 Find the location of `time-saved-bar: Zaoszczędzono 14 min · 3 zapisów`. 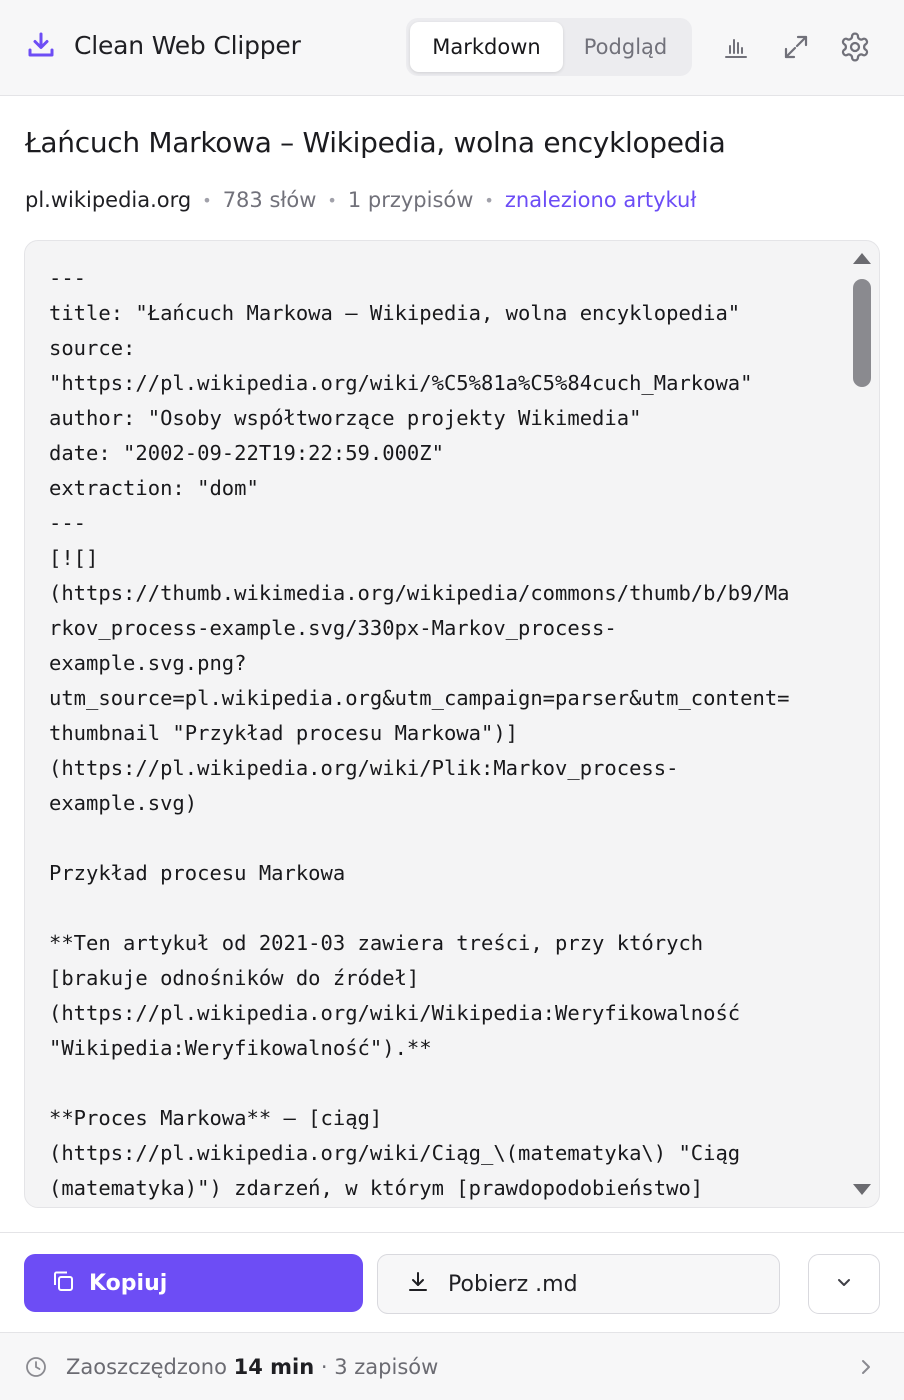

time-saved-bar: Zaoszczędzono 14 min · 3 zapisów is located at coordinates (452, 1366).